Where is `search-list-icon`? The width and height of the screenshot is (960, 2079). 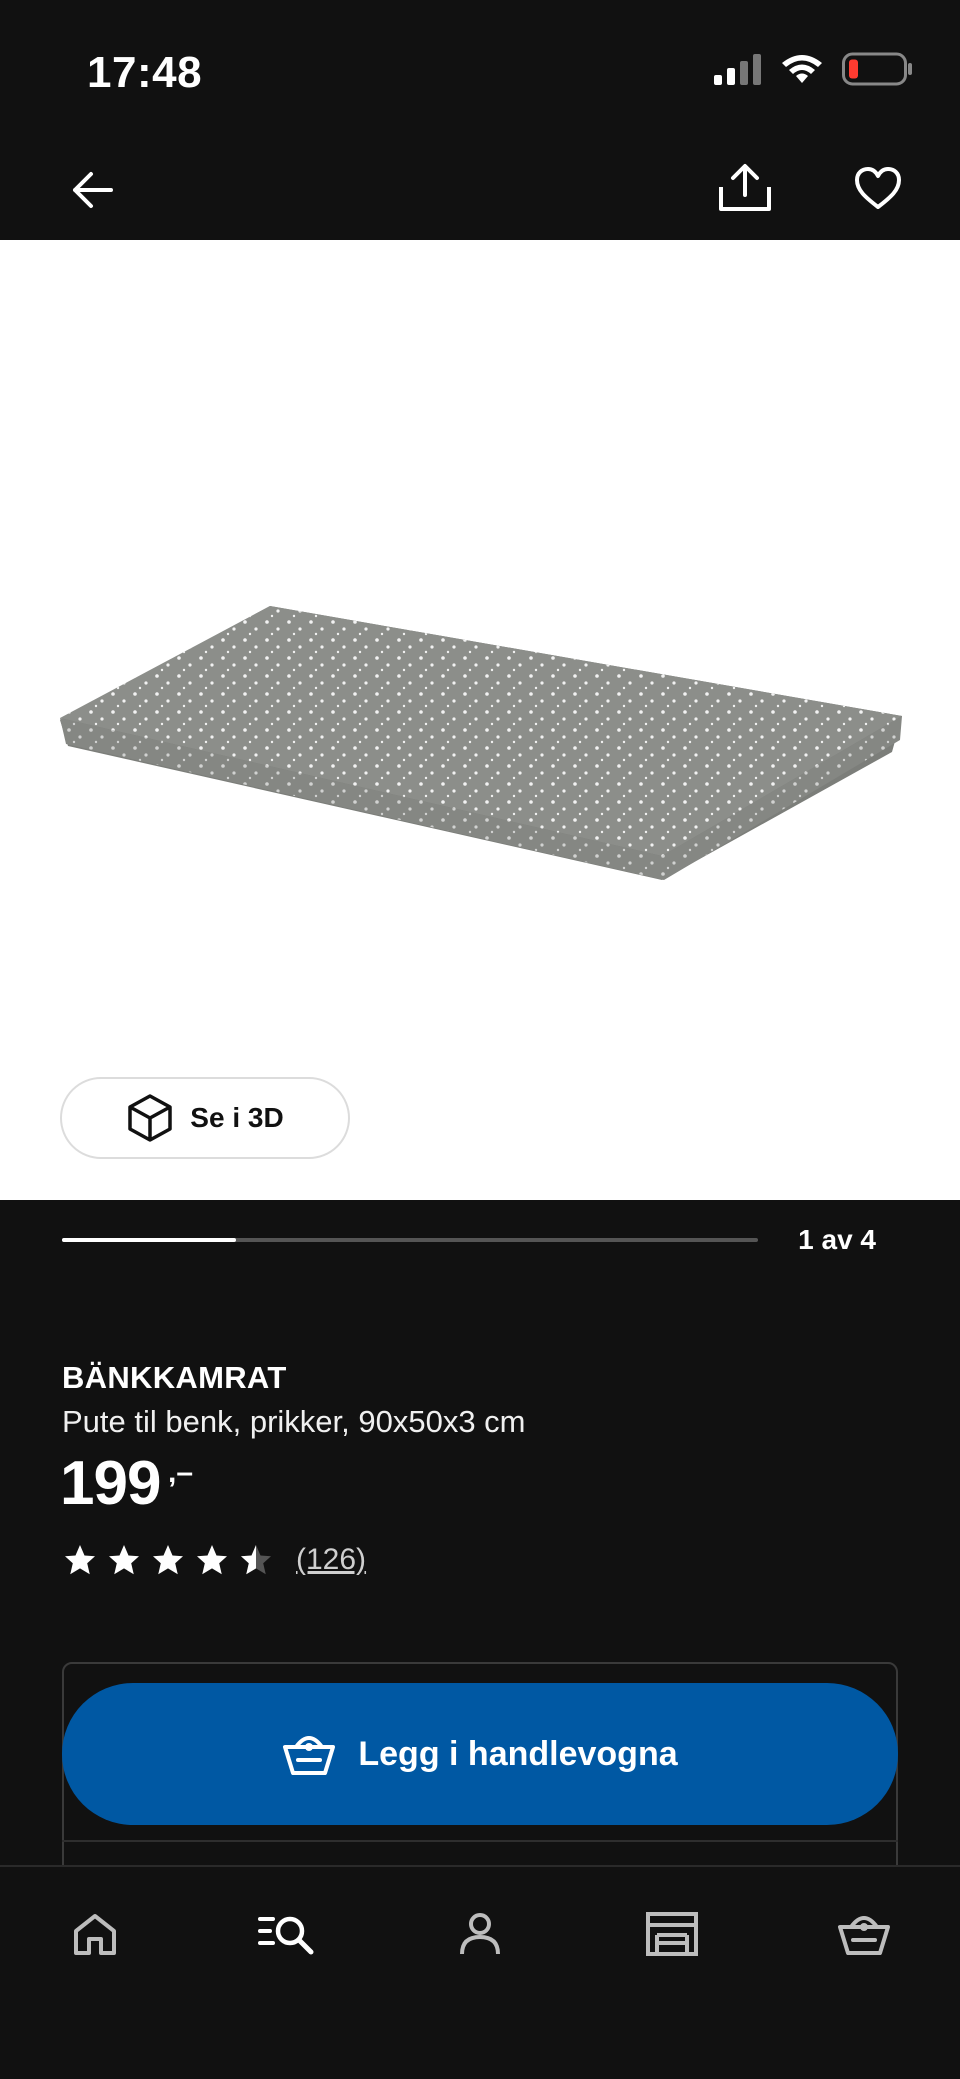 search-list-icon is located at coordinates (286, 1935).